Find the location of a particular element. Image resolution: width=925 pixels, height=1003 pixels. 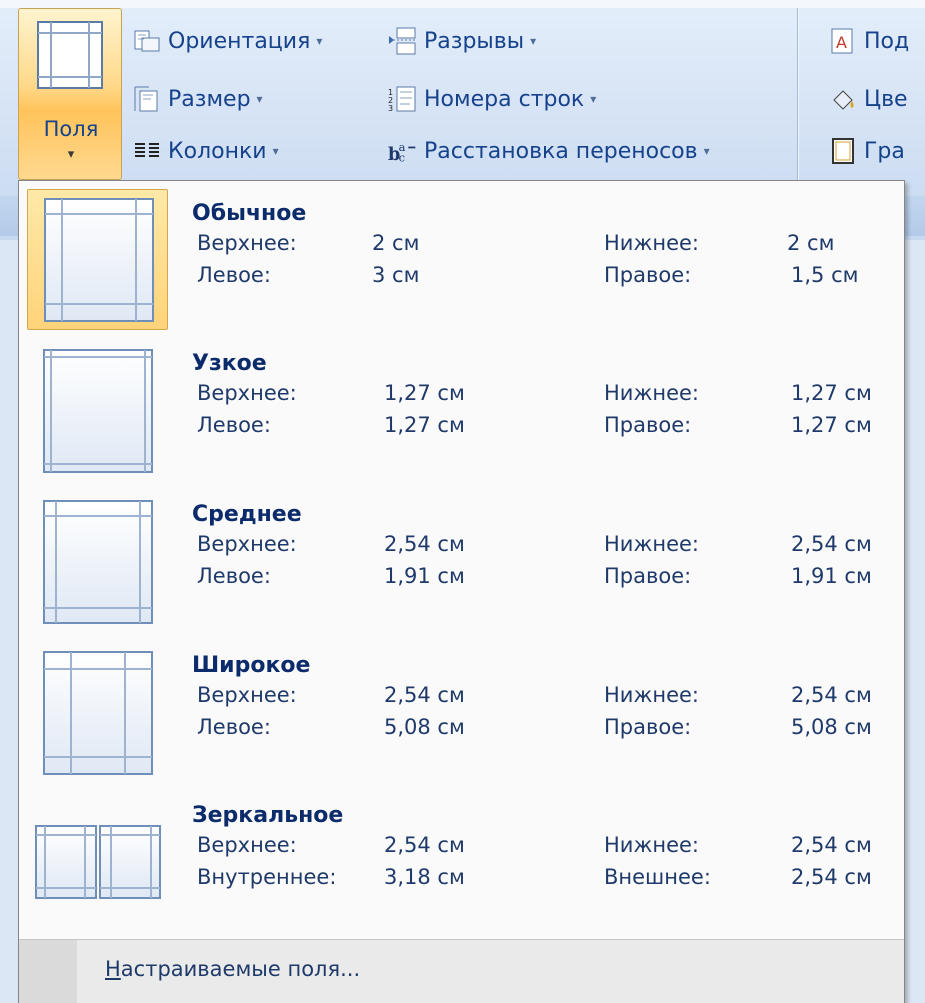

option-title: Узкое is located at coordinates (229, 363).